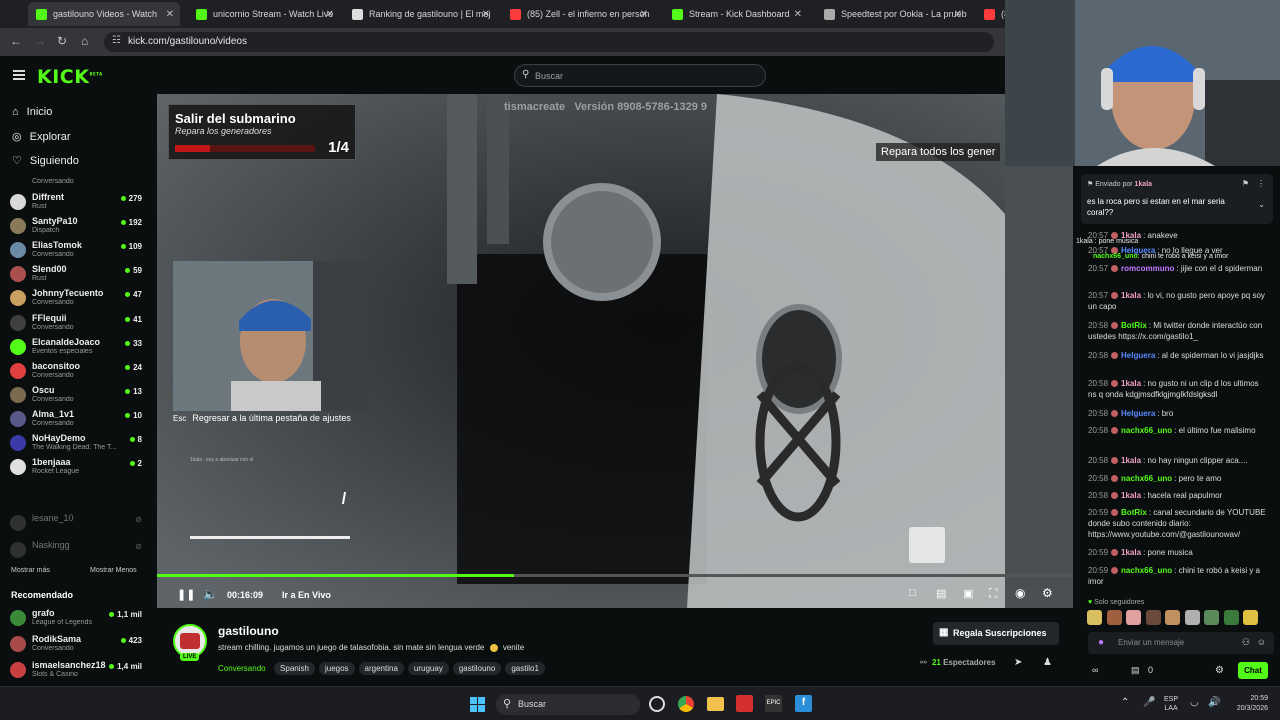  Describe the element at coordinates (80, 525) in the screenshot. I see `sidebar-channel: lesane_10 ⊘` at that location.